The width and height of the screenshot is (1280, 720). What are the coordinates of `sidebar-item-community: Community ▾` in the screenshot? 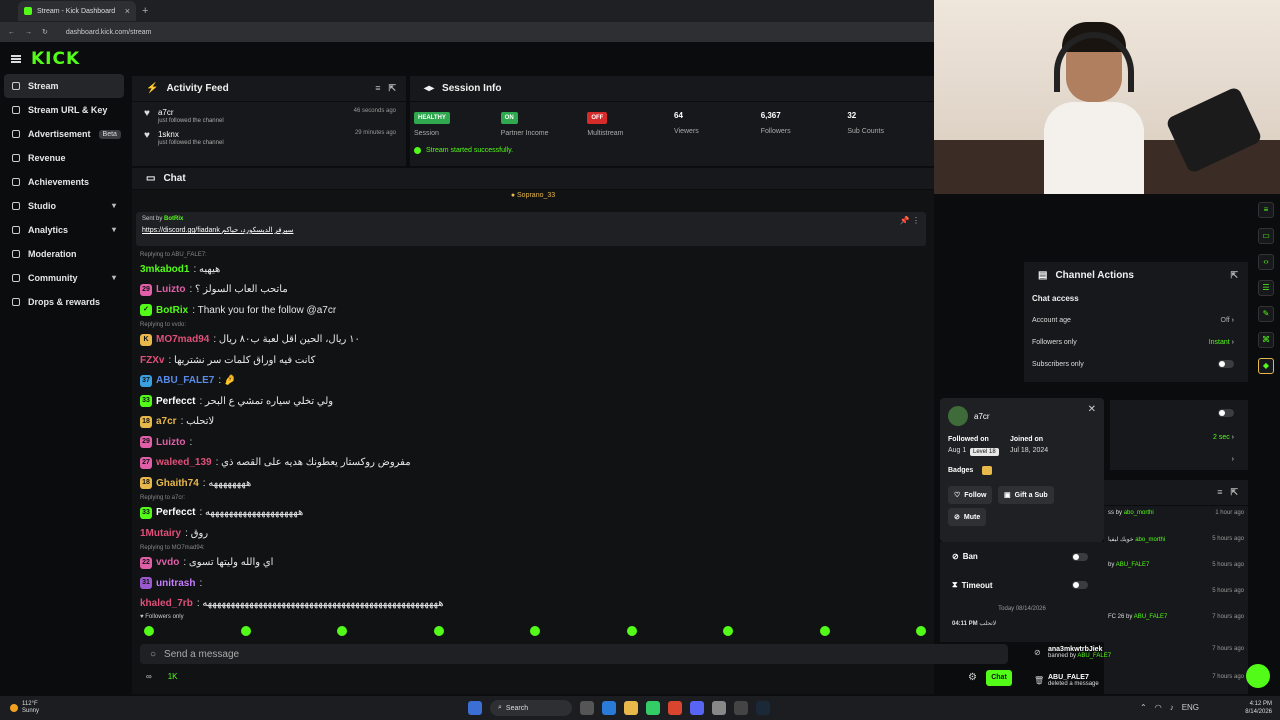 It's located at (64, 278).